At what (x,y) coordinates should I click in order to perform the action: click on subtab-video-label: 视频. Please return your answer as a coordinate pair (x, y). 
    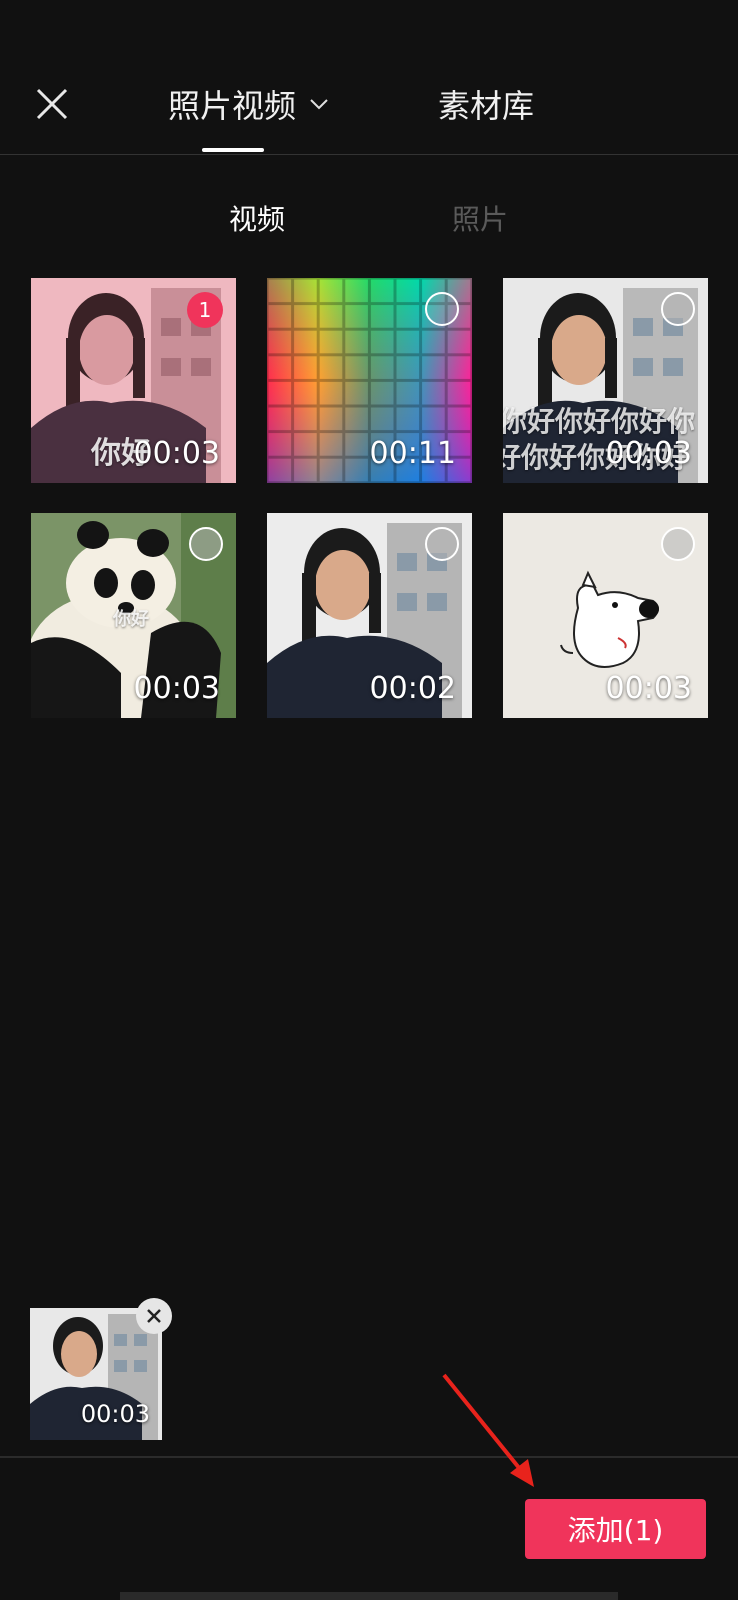
    Looking at the image, I should click on (257, 219).